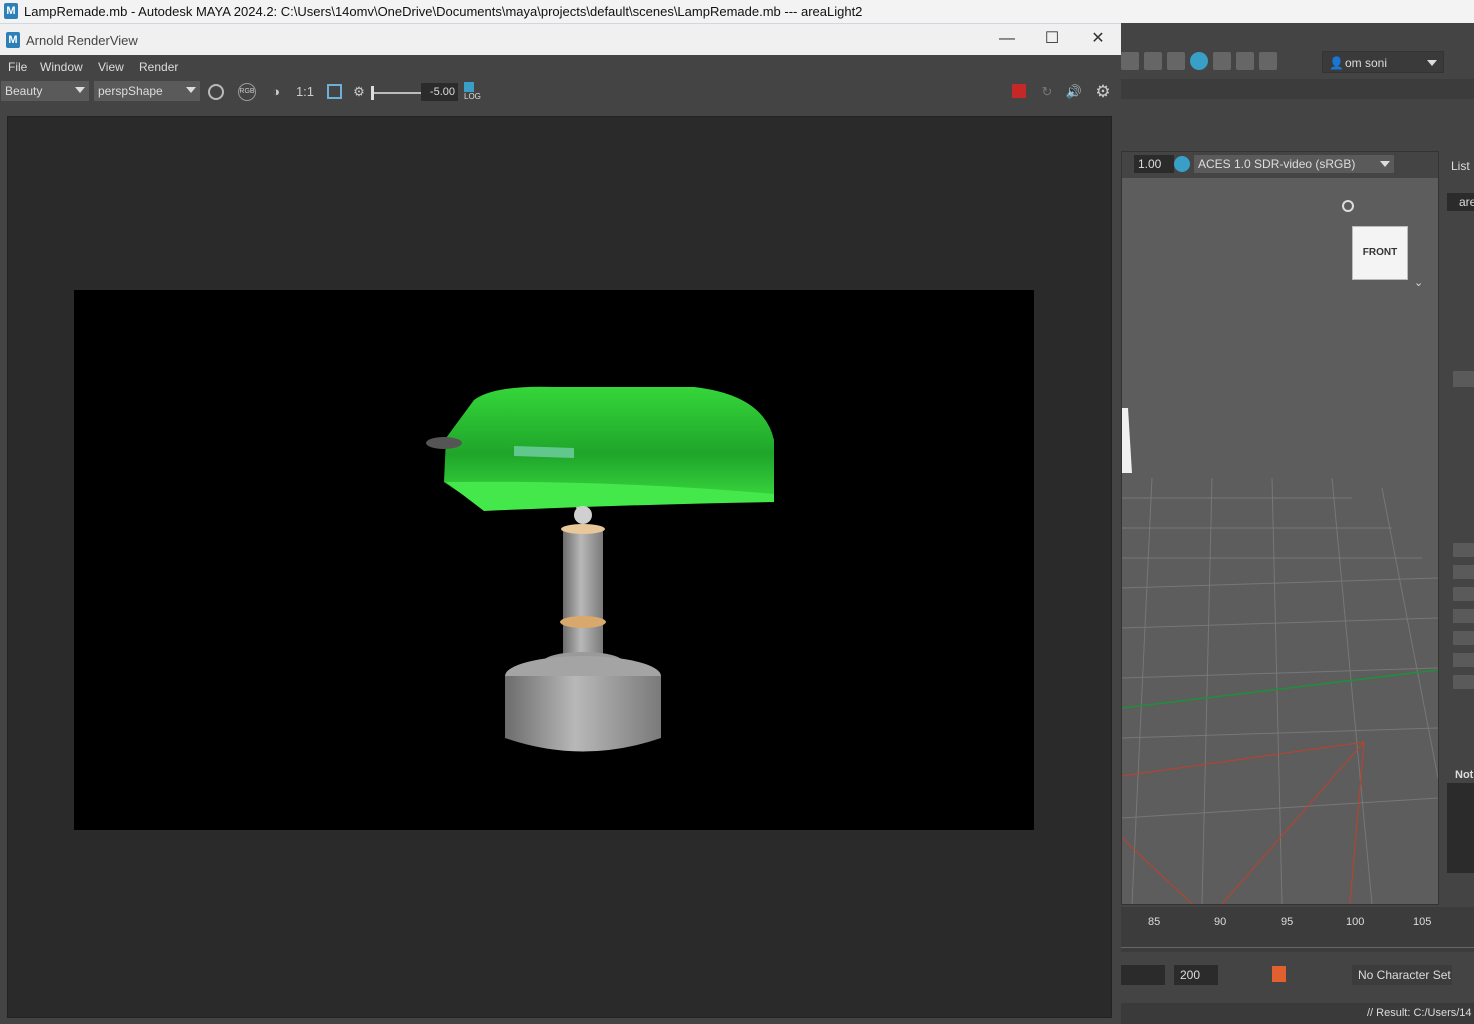 This screenshot has width=1474, height=1024. What do you see at coordinates (1098, 39) in the screenshot?
I see `close-button: ✕` at bounding box center [1098, 39].